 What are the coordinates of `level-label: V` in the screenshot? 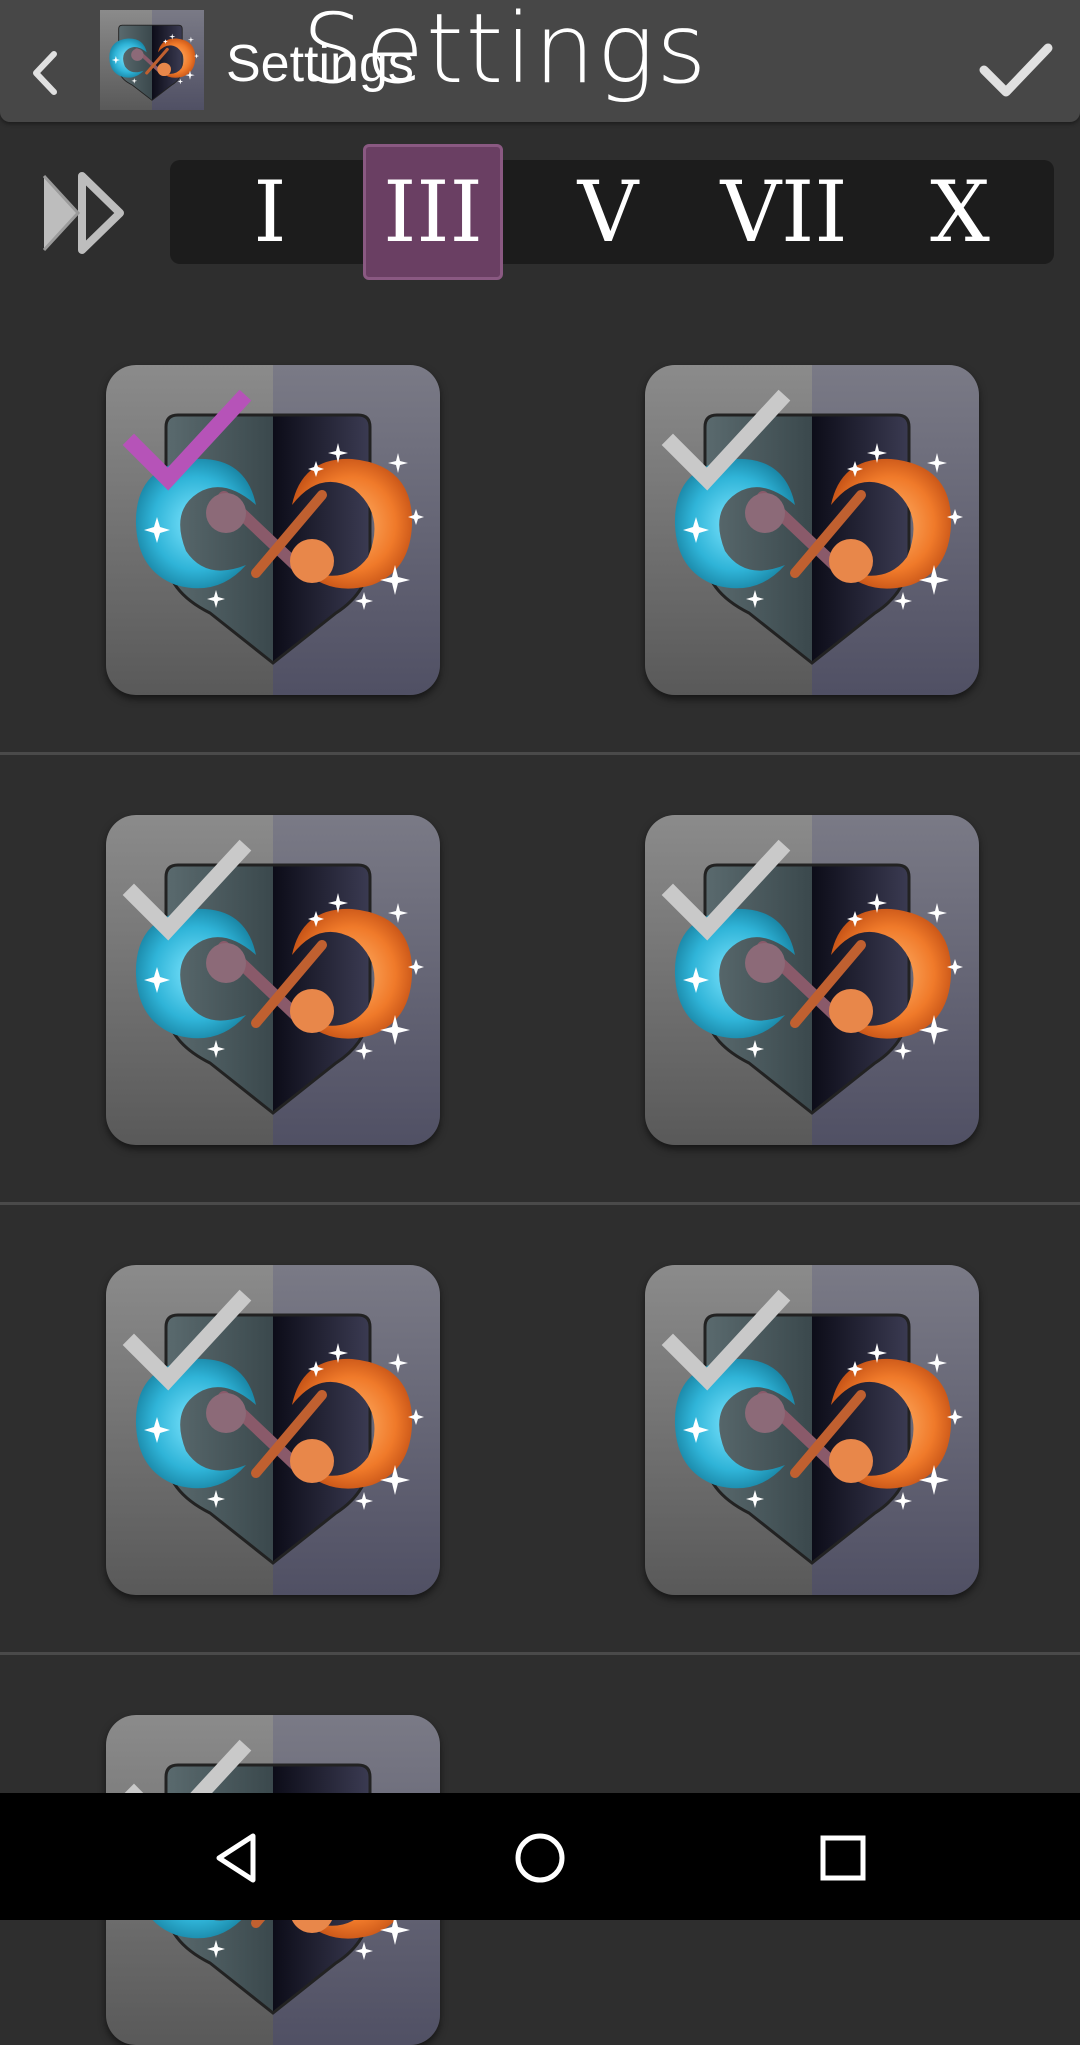 It's located at (608, 212).